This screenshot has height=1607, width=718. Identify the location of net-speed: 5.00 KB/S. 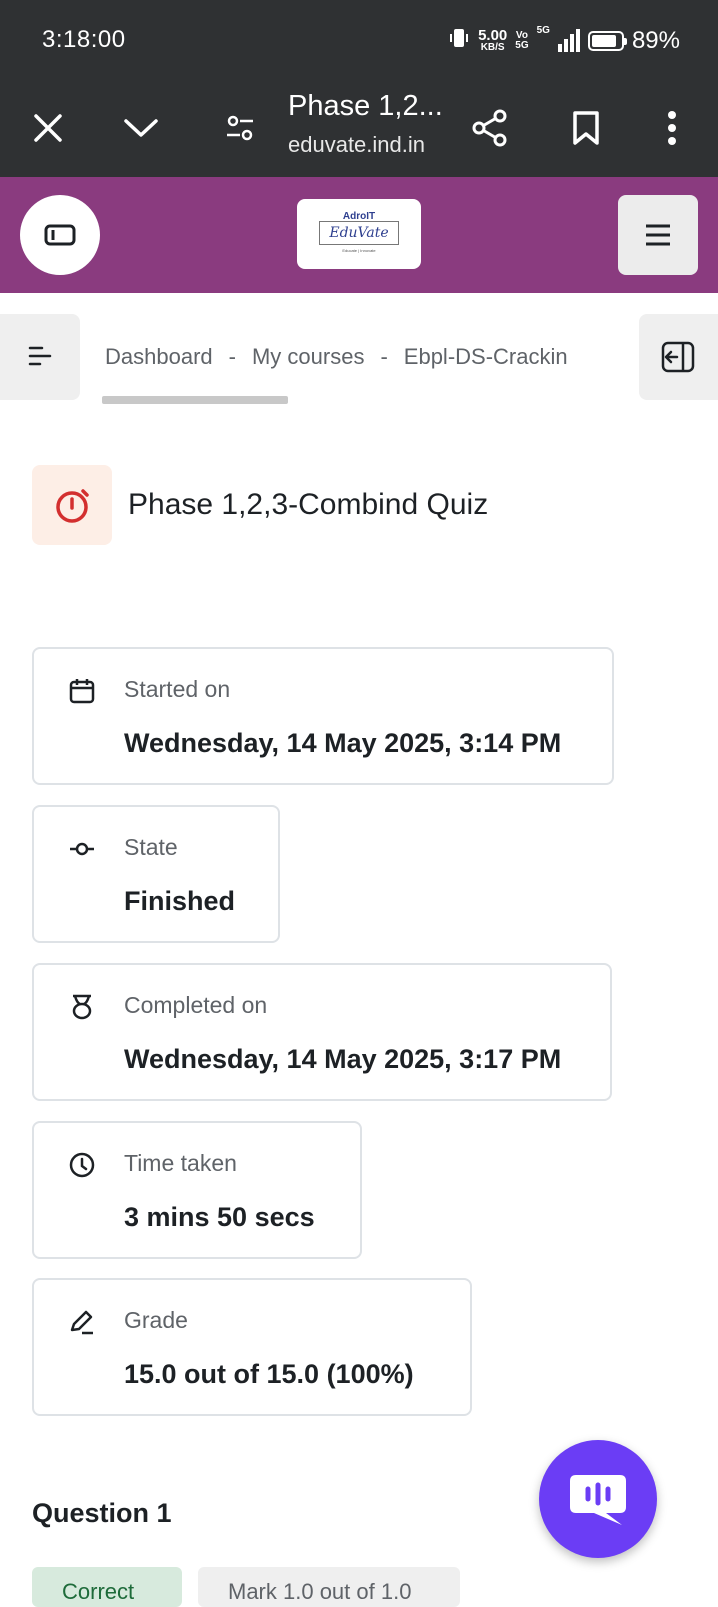
(493, 40).